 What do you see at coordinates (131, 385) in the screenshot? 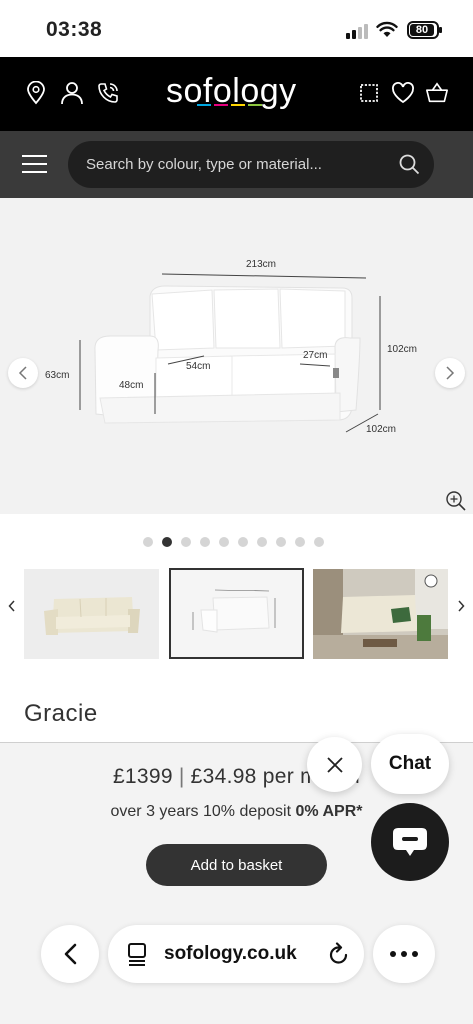
I see `seat-height-label: 48cm` at bounding box center [131, 385].